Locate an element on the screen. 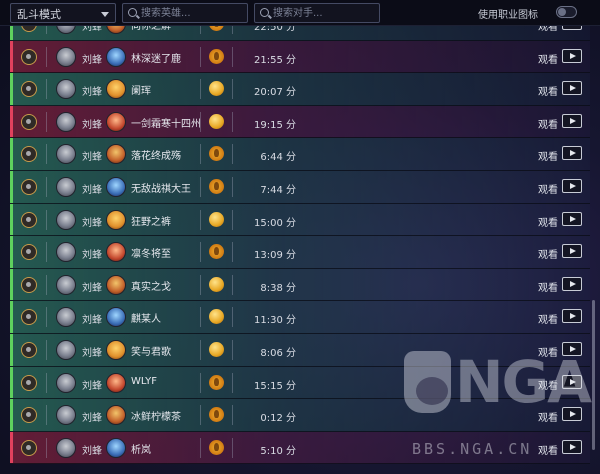 The height and width of the screenshot is (474, 600). replay-row: 刘蜂 阑珲 20:07 分 观看 is located at coordinates (300, 89).